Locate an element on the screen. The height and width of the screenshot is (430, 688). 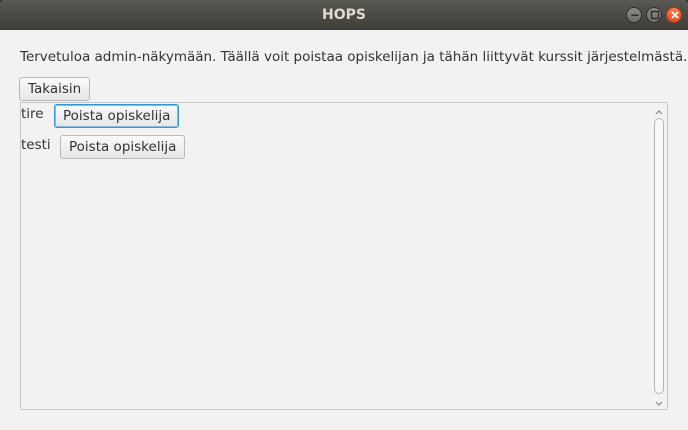
close-icon is located at coordinates (674, 15).